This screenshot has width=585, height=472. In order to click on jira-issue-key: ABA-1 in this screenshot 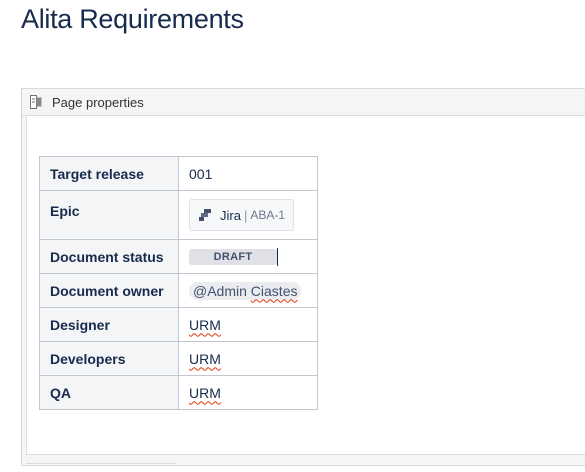, I will do `click(268, 215)`.